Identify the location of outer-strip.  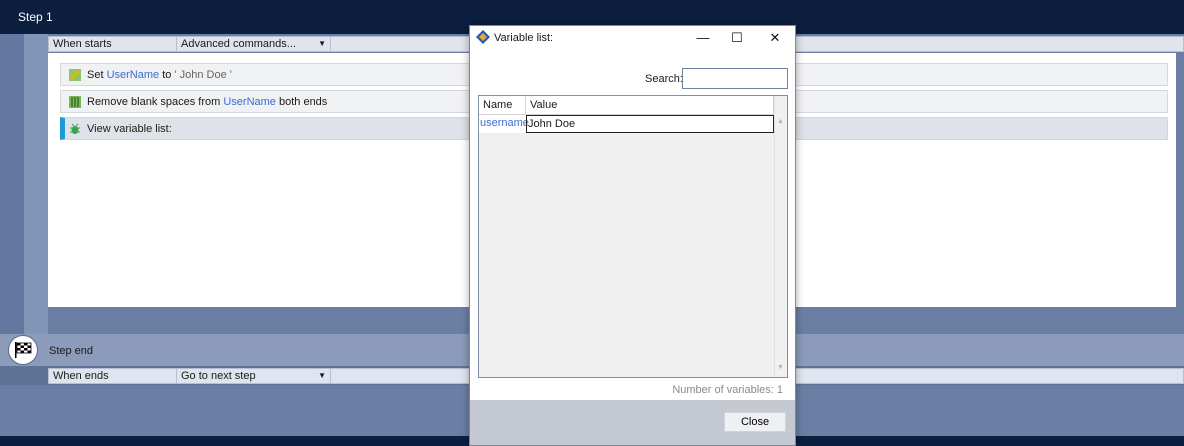
(12, 184).